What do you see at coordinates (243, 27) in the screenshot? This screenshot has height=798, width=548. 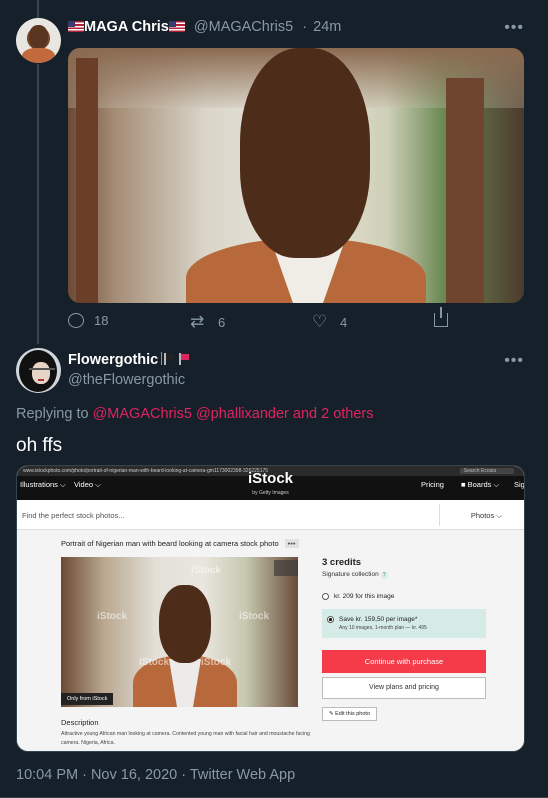 I see `tweet1-handle: @MAGAChris5` at bounding box center [243, 27].